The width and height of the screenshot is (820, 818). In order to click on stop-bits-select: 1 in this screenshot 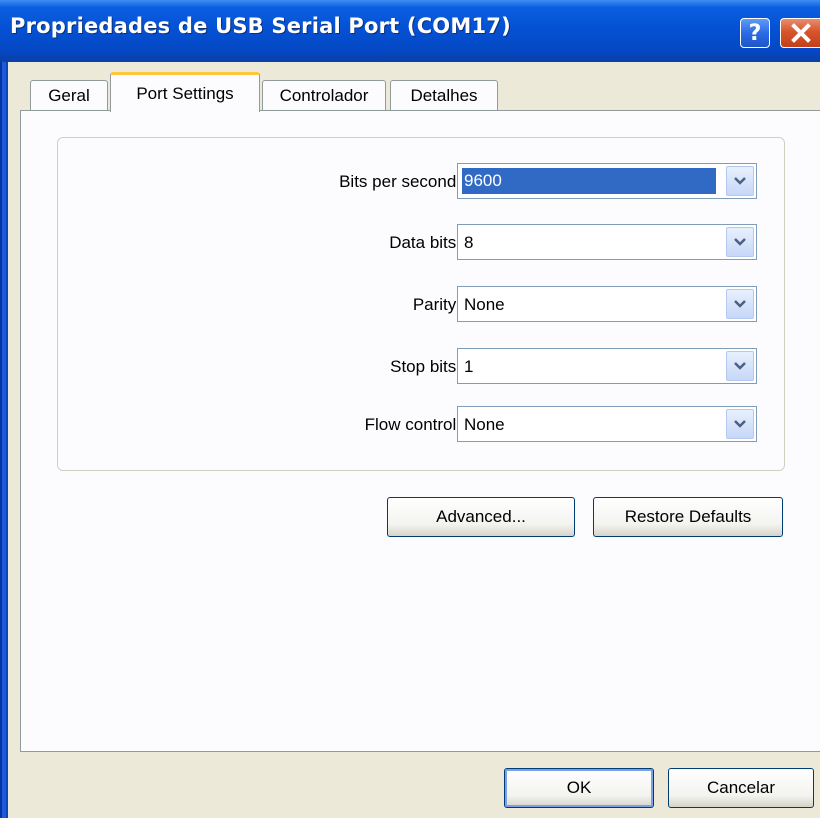, I will do `click(607, 366)`.